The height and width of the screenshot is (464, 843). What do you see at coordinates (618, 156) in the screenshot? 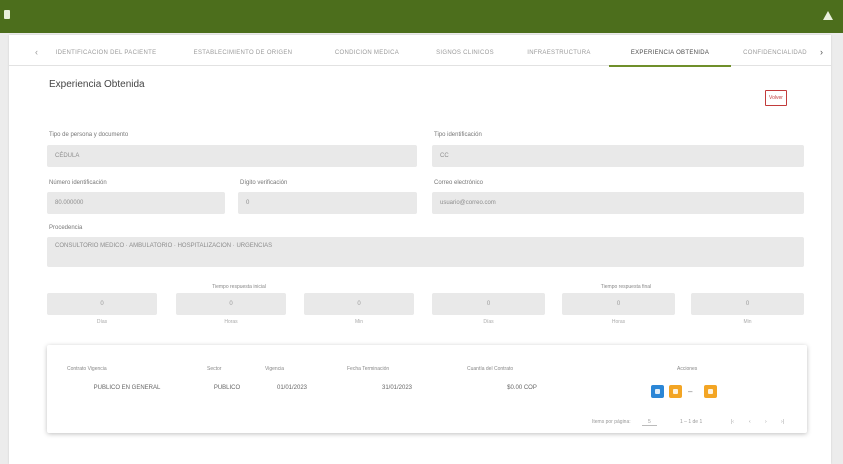
I see `tipo-id-field: CC` at bounding box center [618, 156].